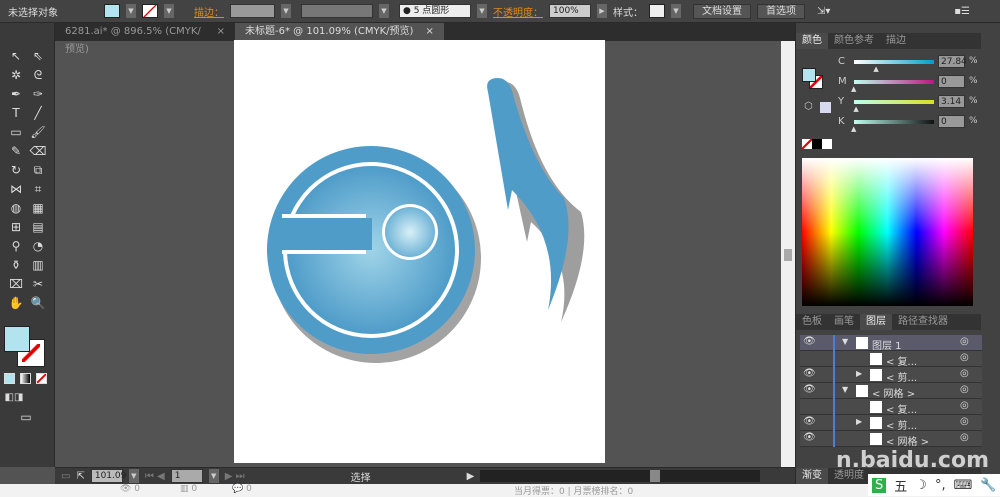 Image resolution: width=1000 pixels, height=497 pixels. I want to click on channel-value: 3.14, so click(951, 101).